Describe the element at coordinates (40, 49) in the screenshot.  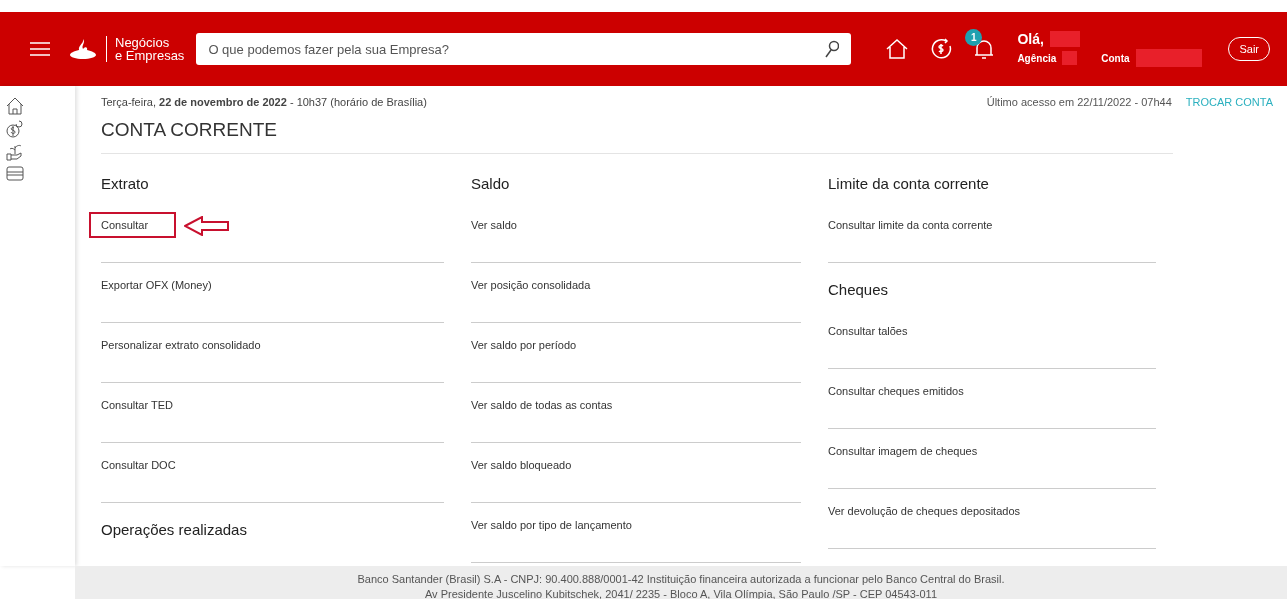
I see `menu-icon` at that location.